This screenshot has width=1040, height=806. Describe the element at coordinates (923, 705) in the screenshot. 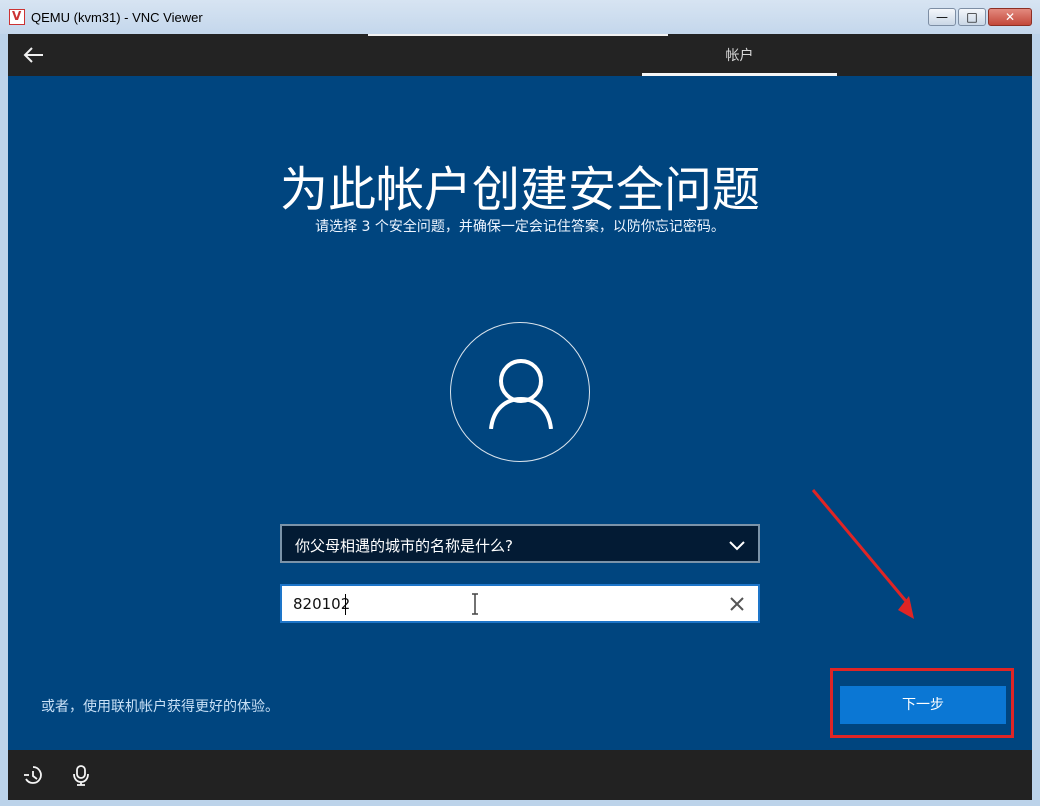

I see `next-button: 下一步` at that location.